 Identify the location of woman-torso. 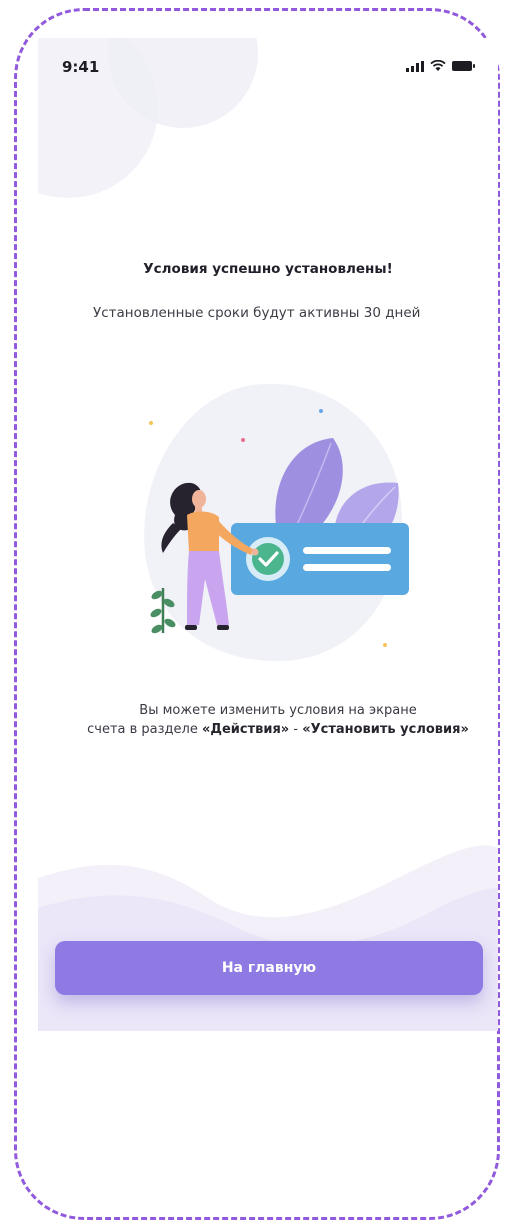
(203, 532).